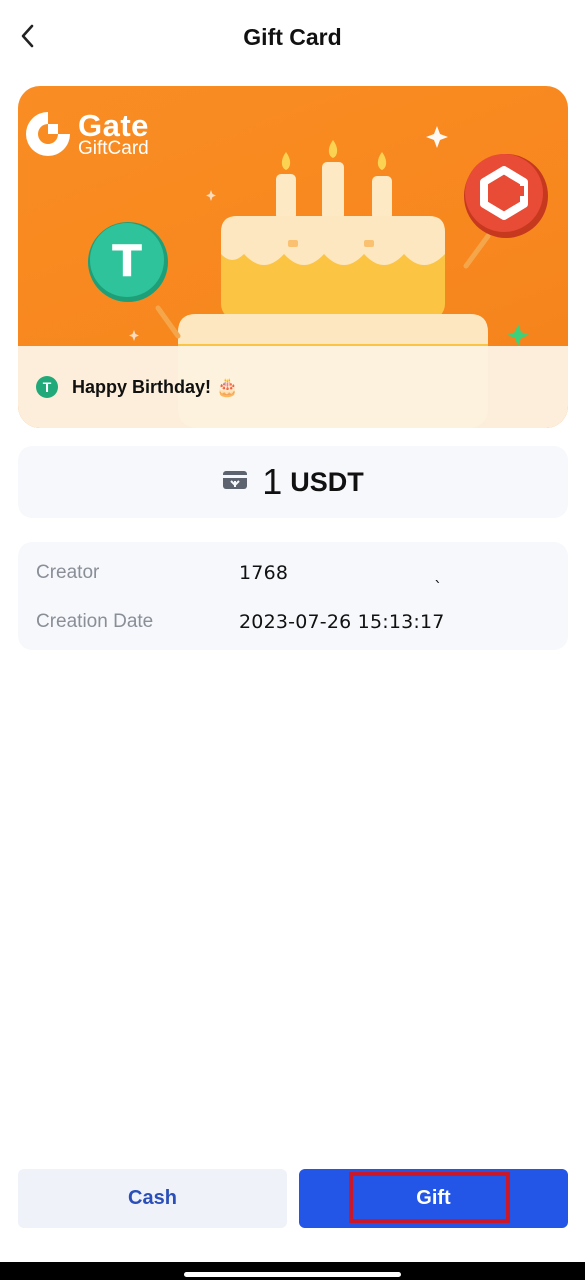 The width and height of the screenshot is (585, 1280). Describe the element at coordinates (292, 1271) in the screenshot. I see `system-bottom-bar` at that location.